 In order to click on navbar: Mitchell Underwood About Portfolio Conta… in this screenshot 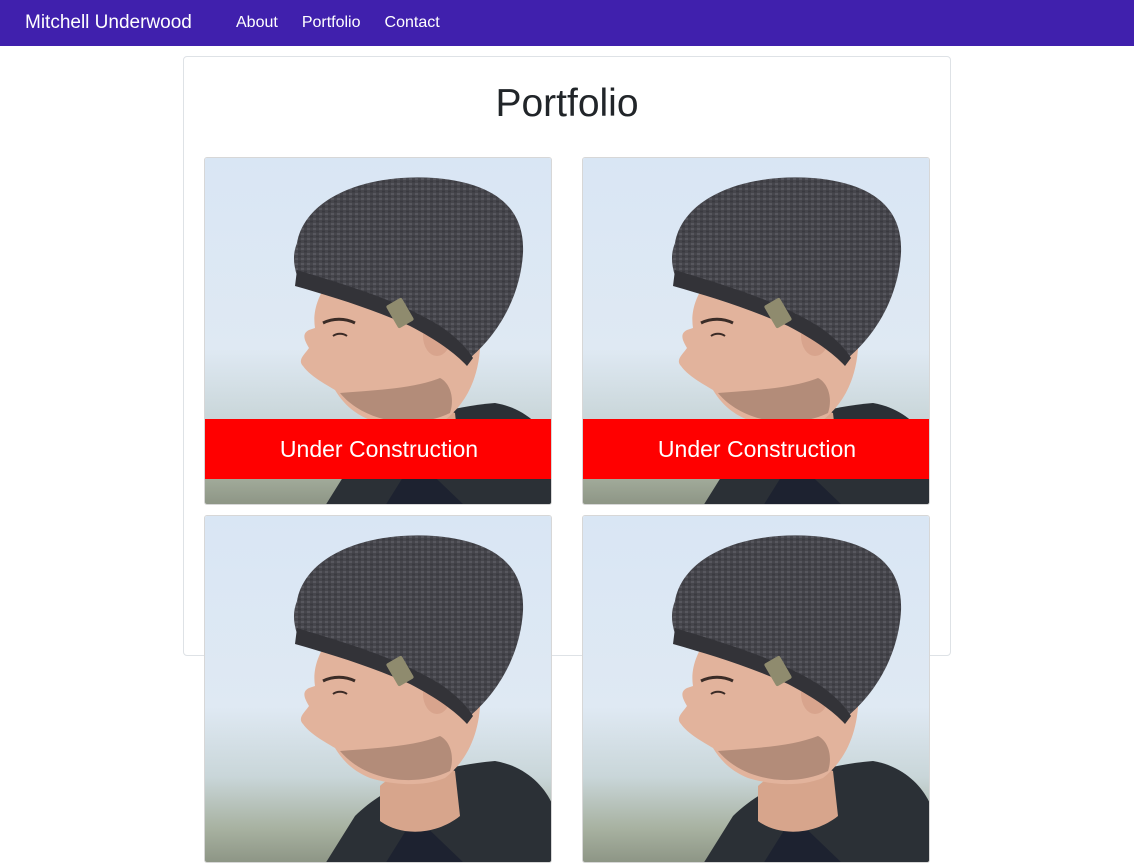, I will do `click(567, 23)`.